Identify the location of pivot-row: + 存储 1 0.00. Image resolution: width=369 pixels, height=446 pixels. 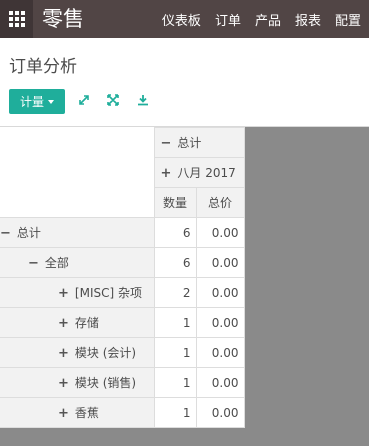
(122, 322).